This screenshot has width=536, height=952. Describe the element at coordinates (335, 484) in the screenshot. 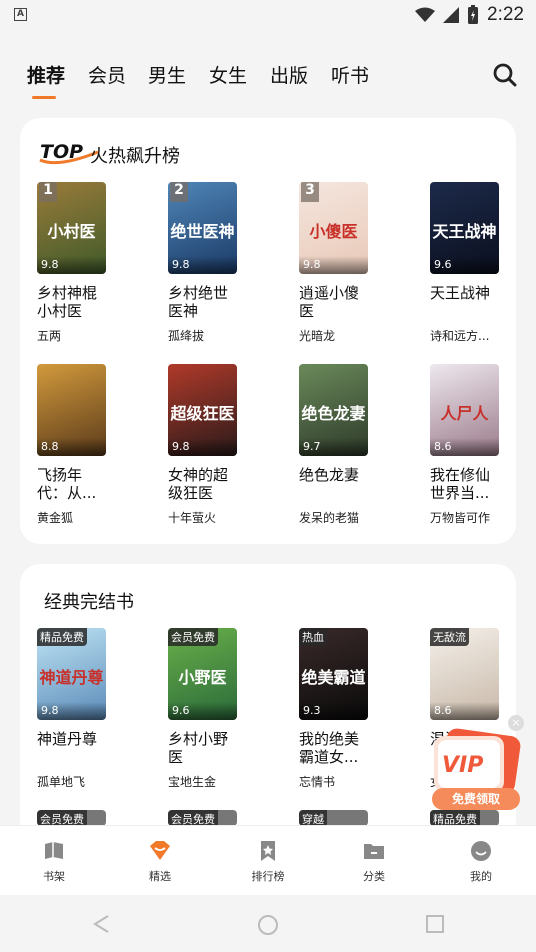

I see `book-title: 绝色龙妻` at that location.